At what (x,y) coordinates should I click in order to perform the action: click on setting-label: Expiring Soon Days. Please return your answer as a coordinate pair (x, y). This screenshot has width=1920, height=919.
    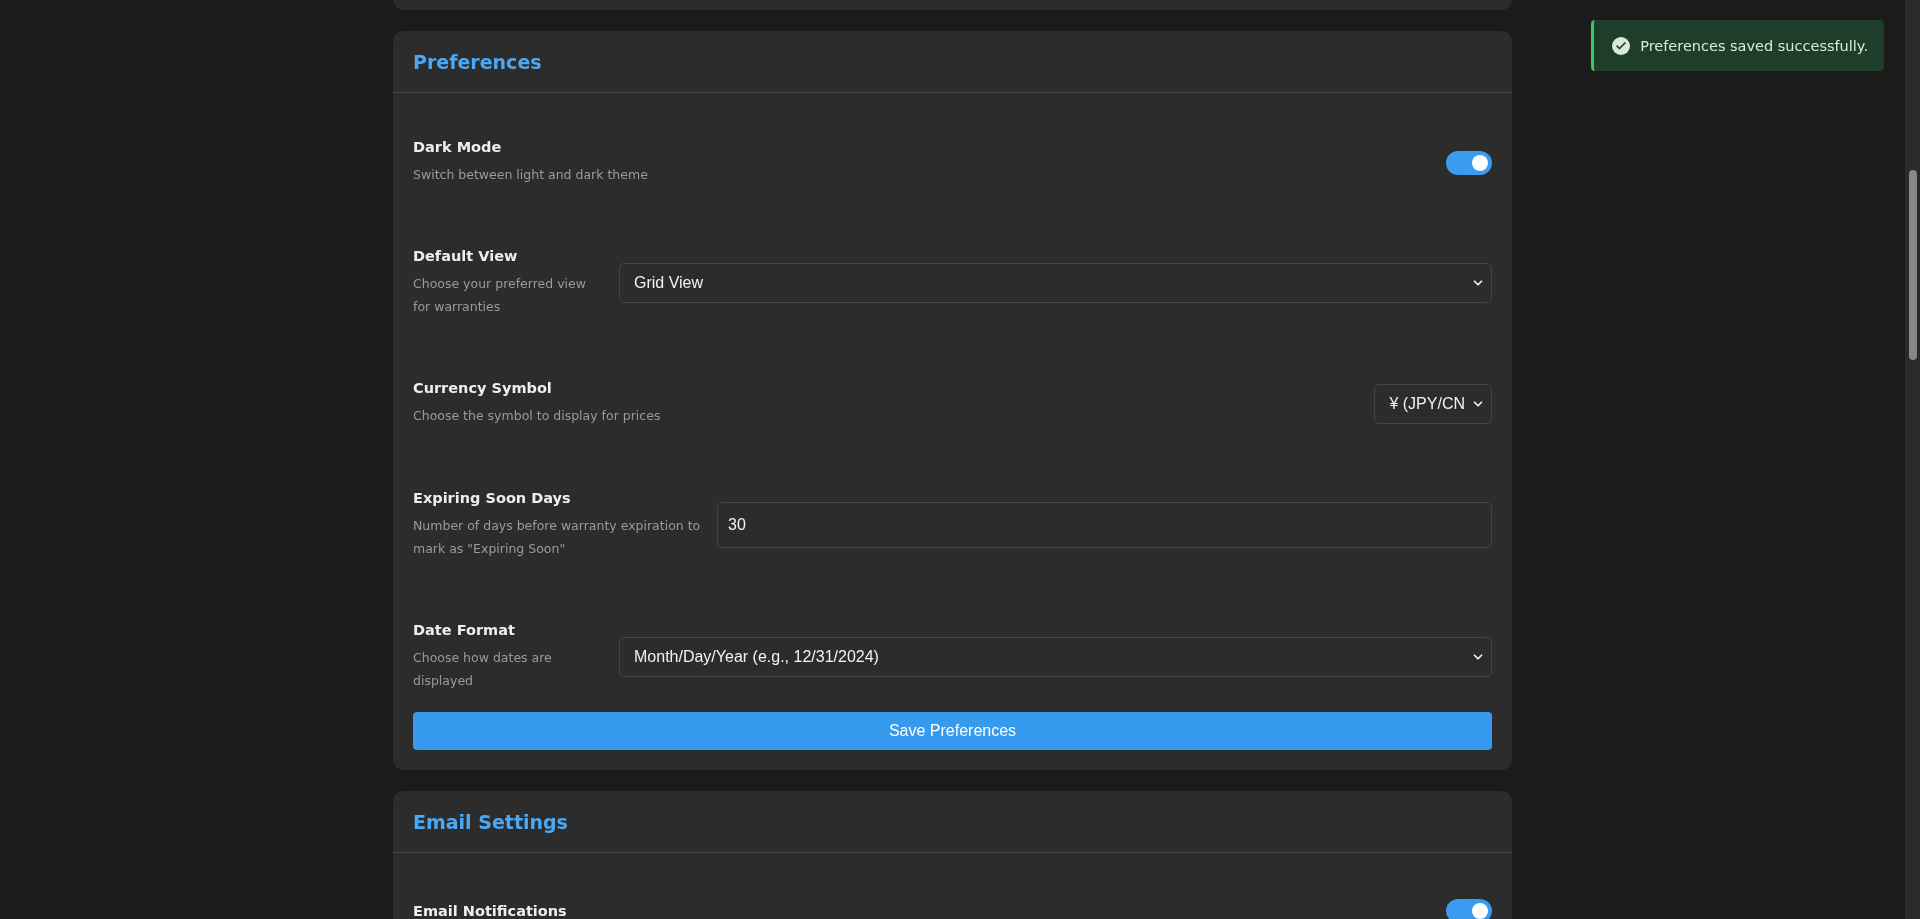
    Looking at the image, I should click on (492, 497).